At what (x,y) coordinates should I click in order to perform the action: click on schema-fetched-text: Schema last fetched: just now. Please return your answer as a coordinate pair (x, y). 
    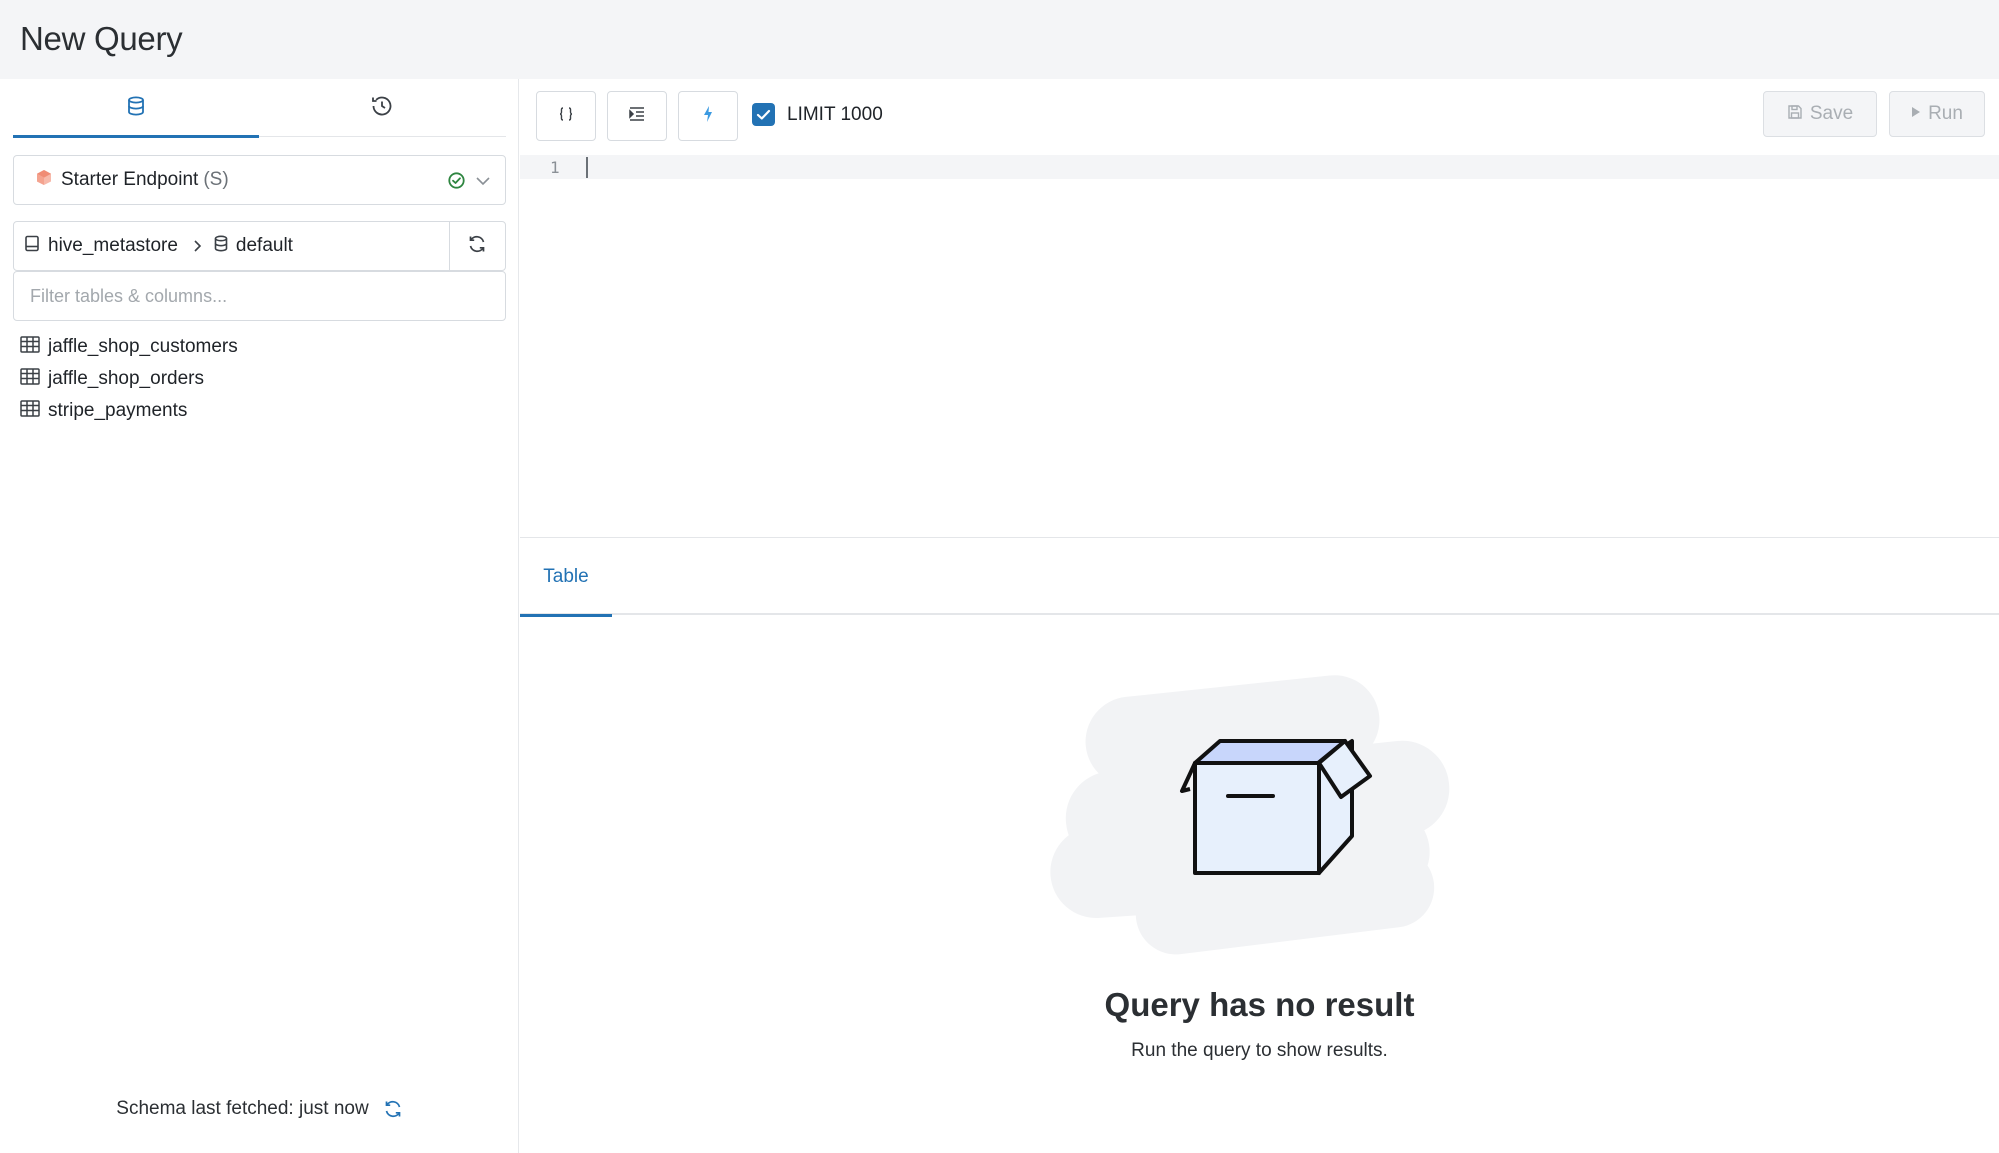
    Looking at the image, I should click on (242, 1108).